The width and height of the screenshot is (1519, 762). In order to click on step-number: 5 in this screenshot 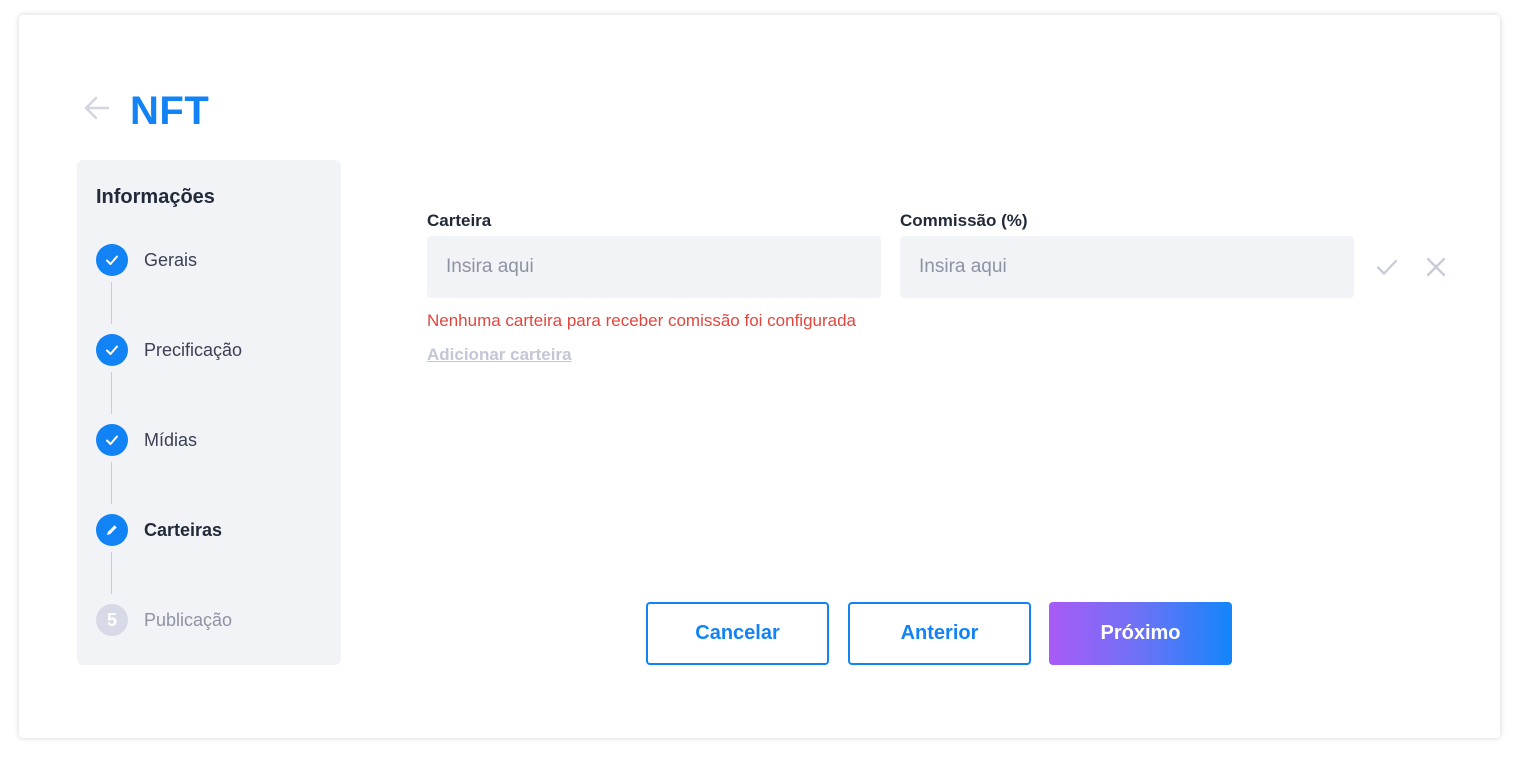, I will do `click(112, 620)`.